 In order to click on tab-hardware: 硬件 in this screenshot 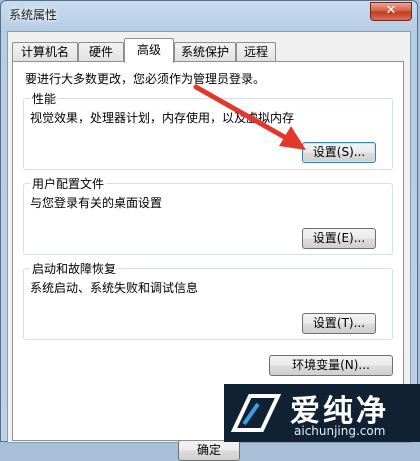, I will do `click(101, 52)`.